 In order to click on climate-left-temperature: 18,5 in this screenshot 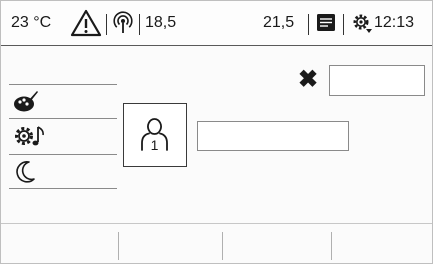, I will do `click(160, 23)`.